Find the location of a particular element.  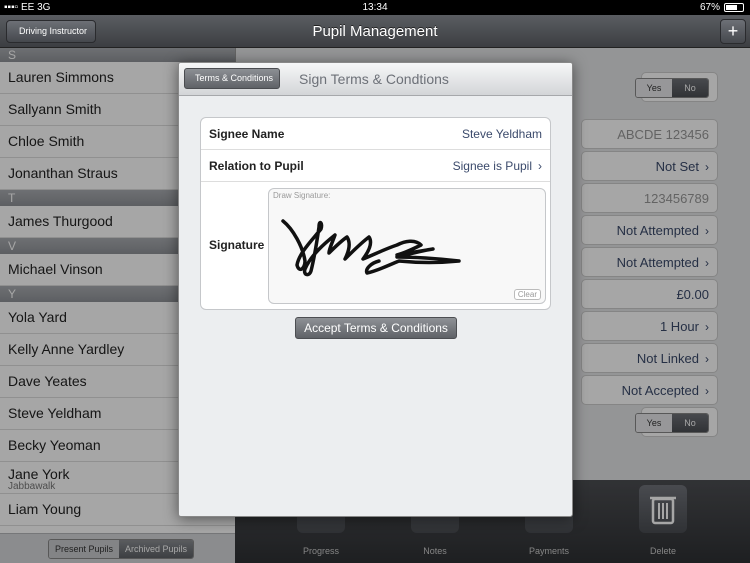

modal-title: Sign Terms & Condtions is located at coordinates (374, 79).